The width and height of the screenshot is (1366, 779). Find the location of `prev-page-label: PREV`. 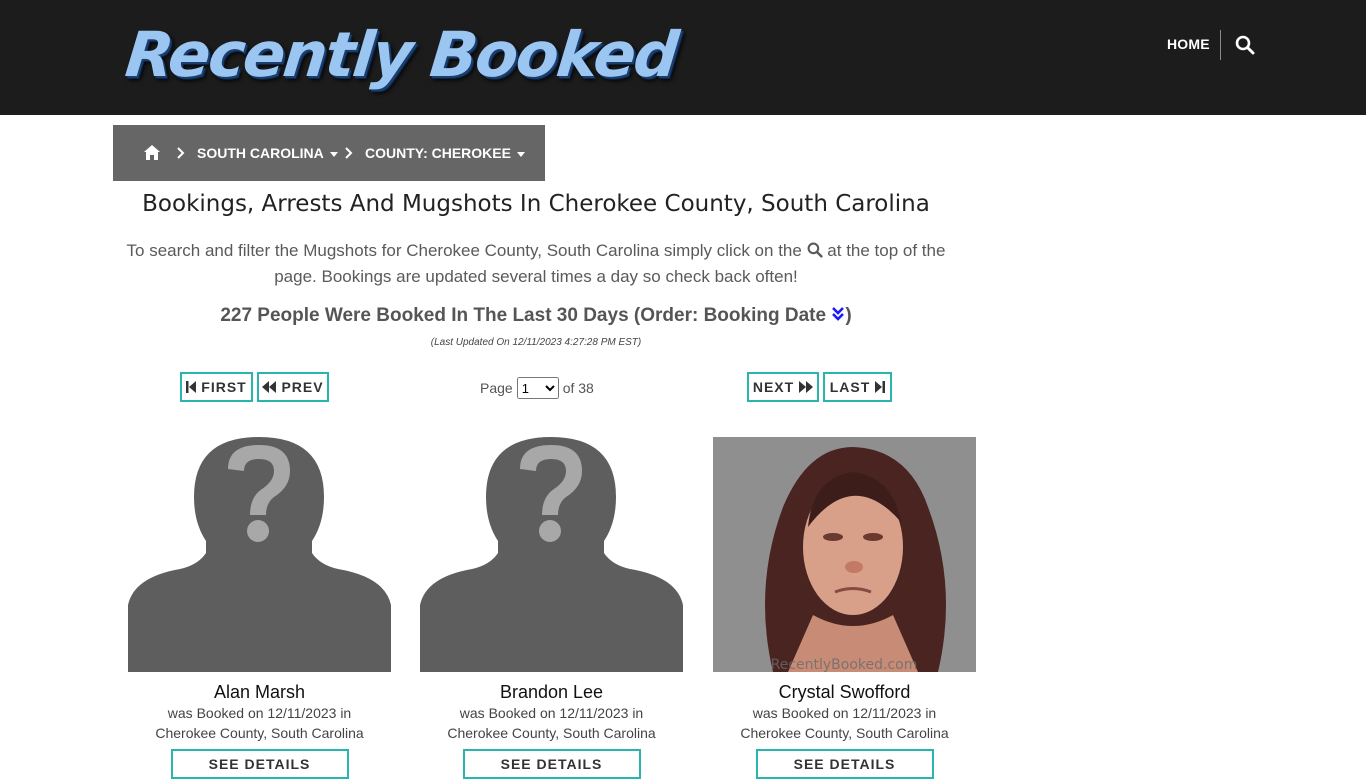

prev-page-label: PREV is located at coordinates (302, 387).